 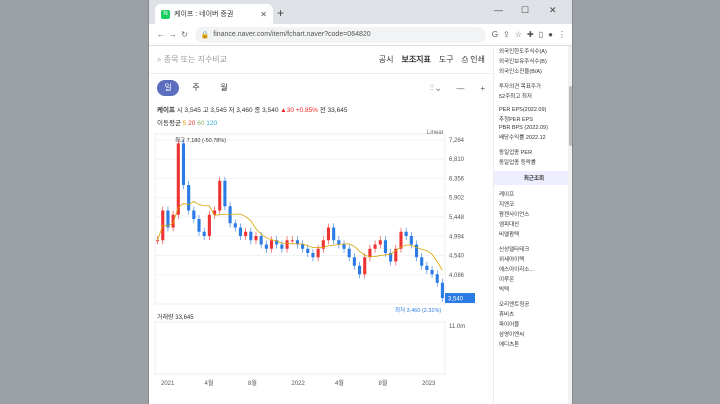 What do you see at coordinates (533, 178) in the screenshot?
I see `recent-header: 최근조회` at bounding box center [533, 178].